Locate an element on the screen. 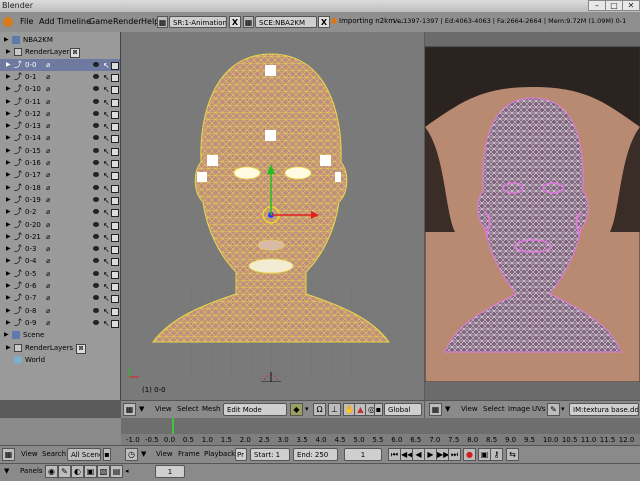  preview-range-toggle: Pr is located at coordinates (241, 454).